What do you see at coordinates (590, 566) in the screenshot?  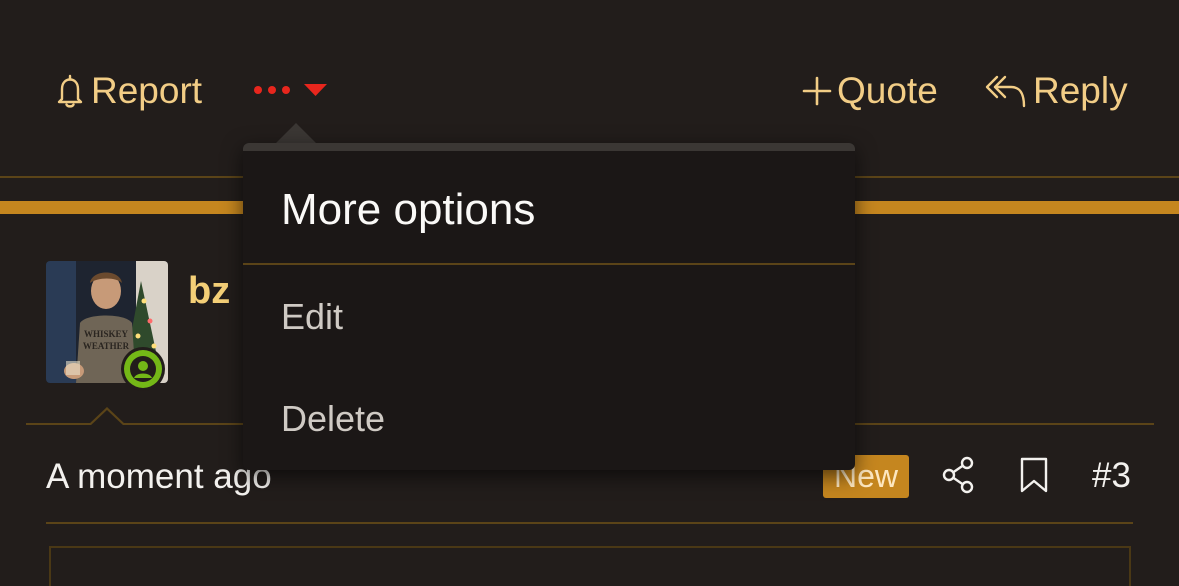 I see `post-content-area` at bounding box center [590, 566].